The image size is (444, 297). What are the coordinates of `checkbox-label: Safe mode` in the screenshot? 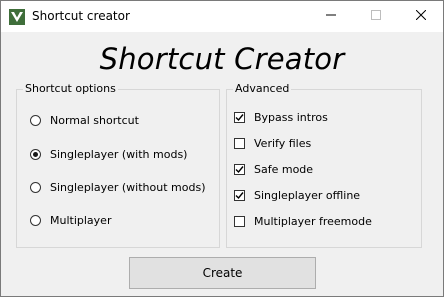 It's located at (284, 169).